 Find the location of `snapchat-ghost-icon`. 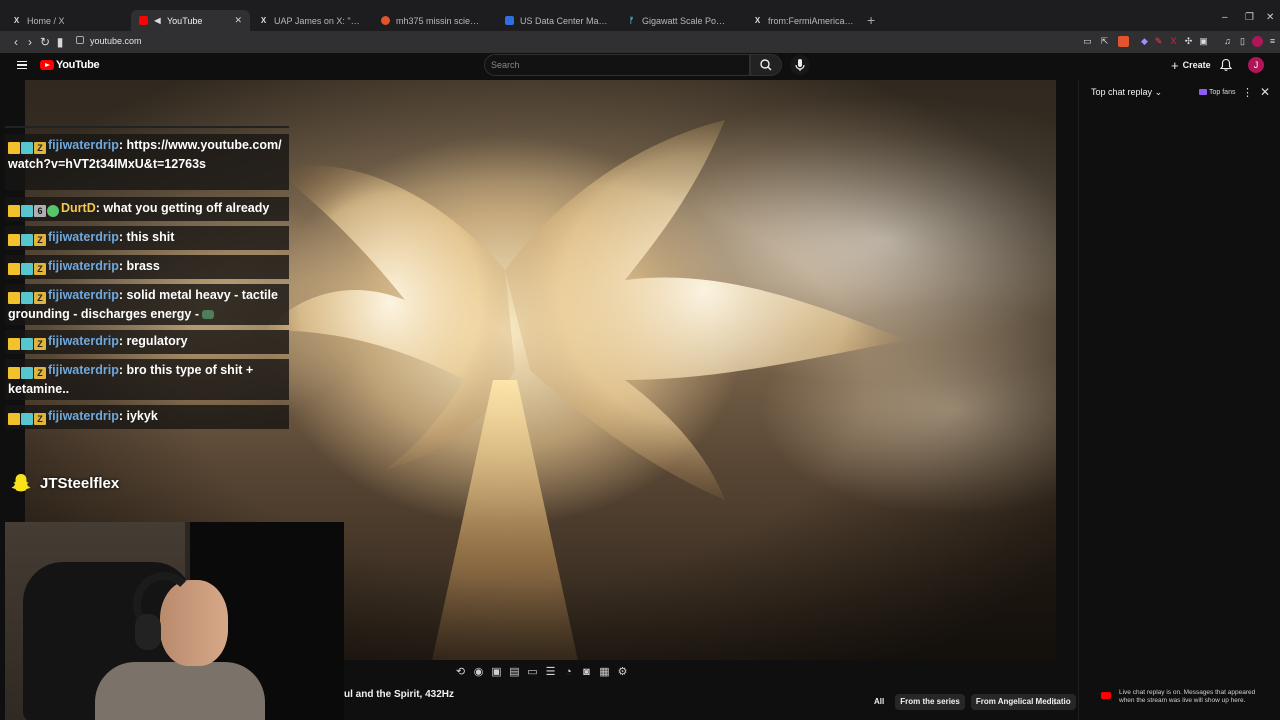

snapchat-ghost-icon is located at coordinates (21, 483).